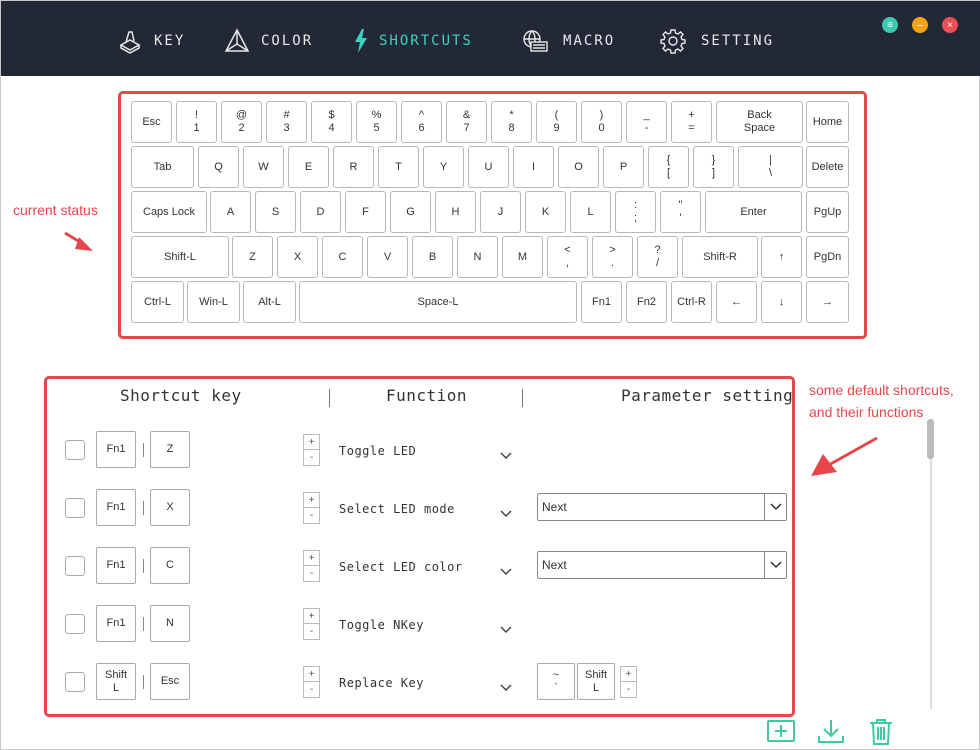 Image resolution: width=980 pixels, height=750 pixels. I want to click on key-ctrl-r: Ctrl-R, so click(691, 302).